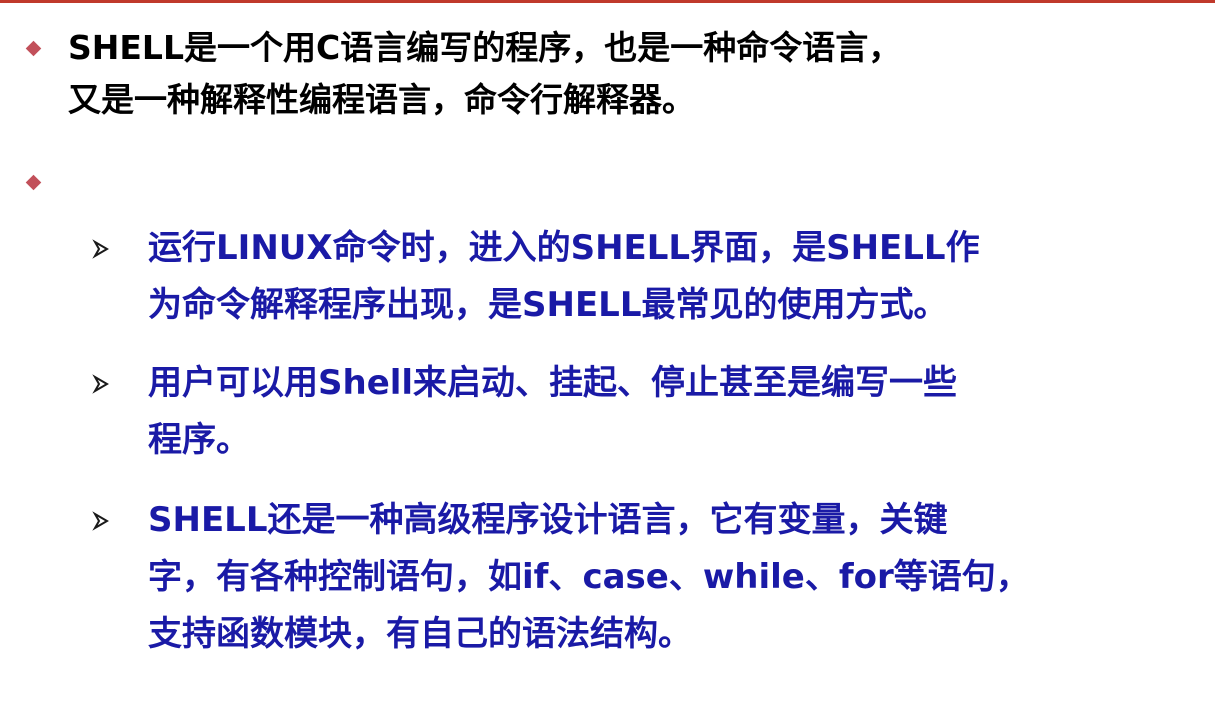 The width and height of the screenshot is (1215, 708). I want to click on bullet-1-line-2: 又是一种解释性编程语言，命令行解释器。, so click(381, 99).